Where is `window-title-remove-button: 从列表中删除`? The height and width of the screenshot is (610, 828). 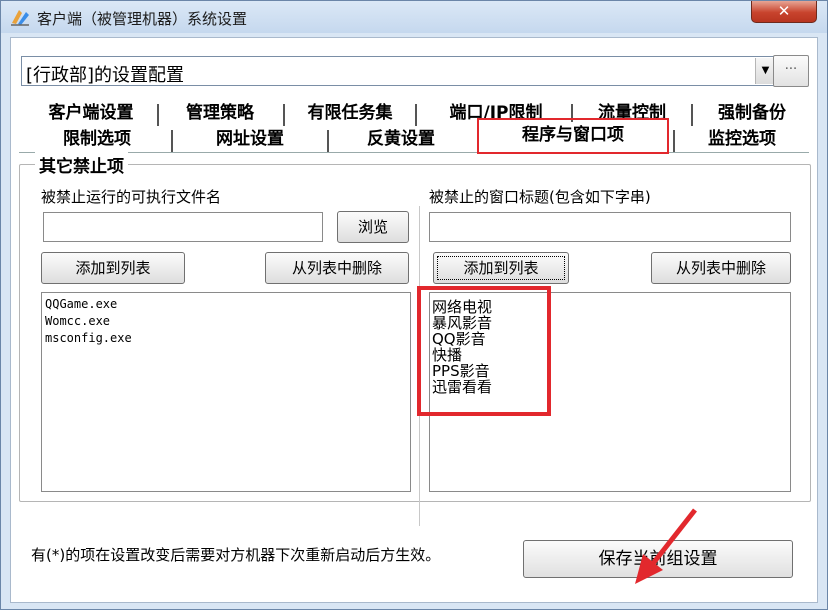
window-title-remove-button: 从列表中删除 is located at coordinates (721, 268).